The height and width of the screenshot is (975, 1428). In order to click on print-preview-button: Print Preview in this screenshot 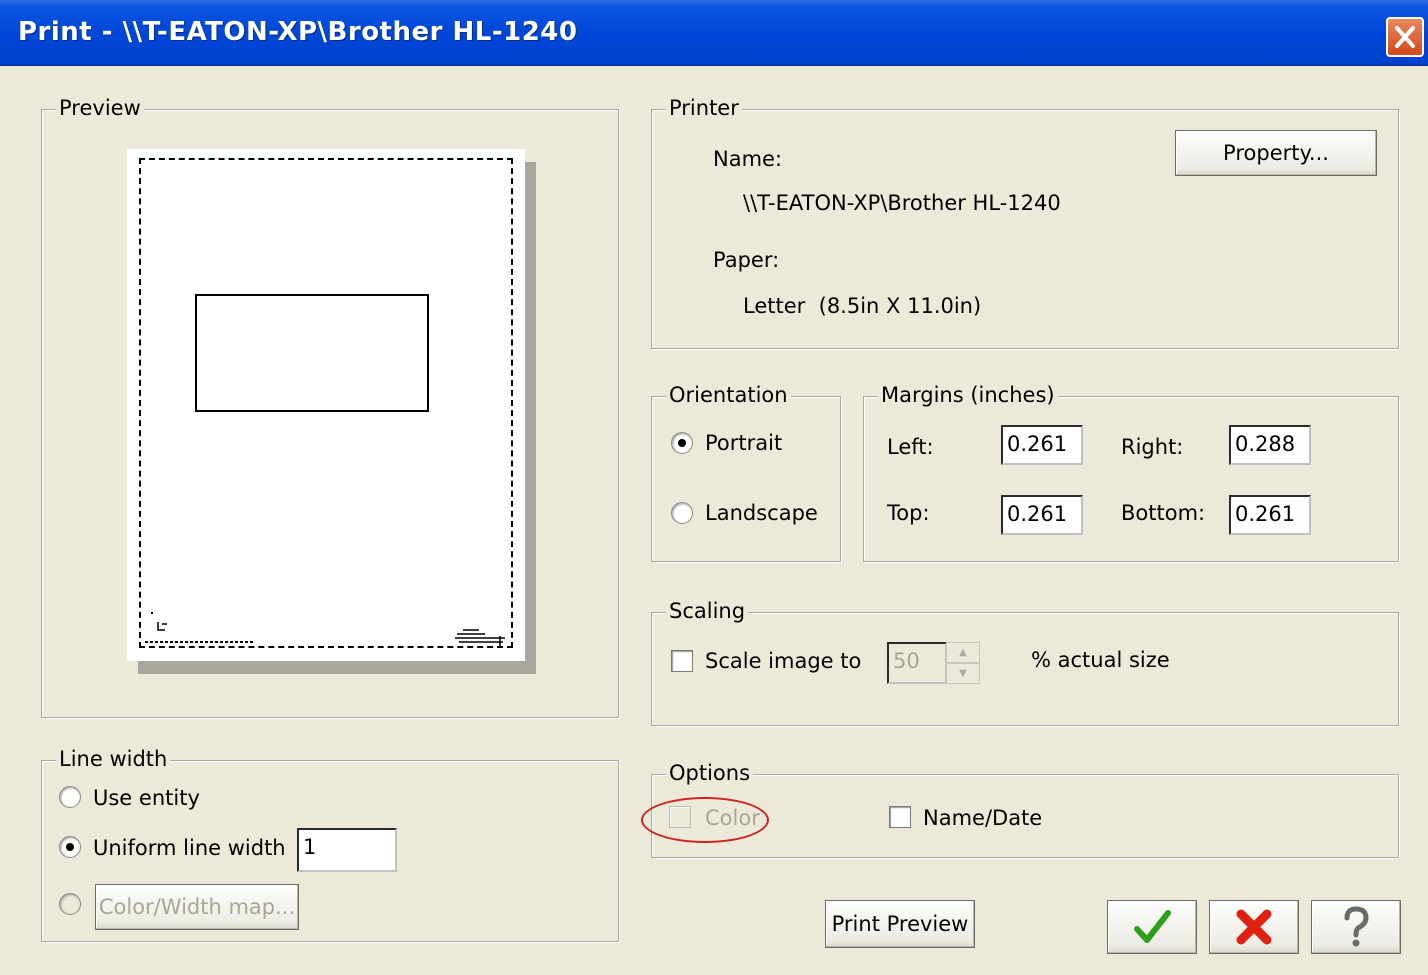, I will do `click(900, 924)`.